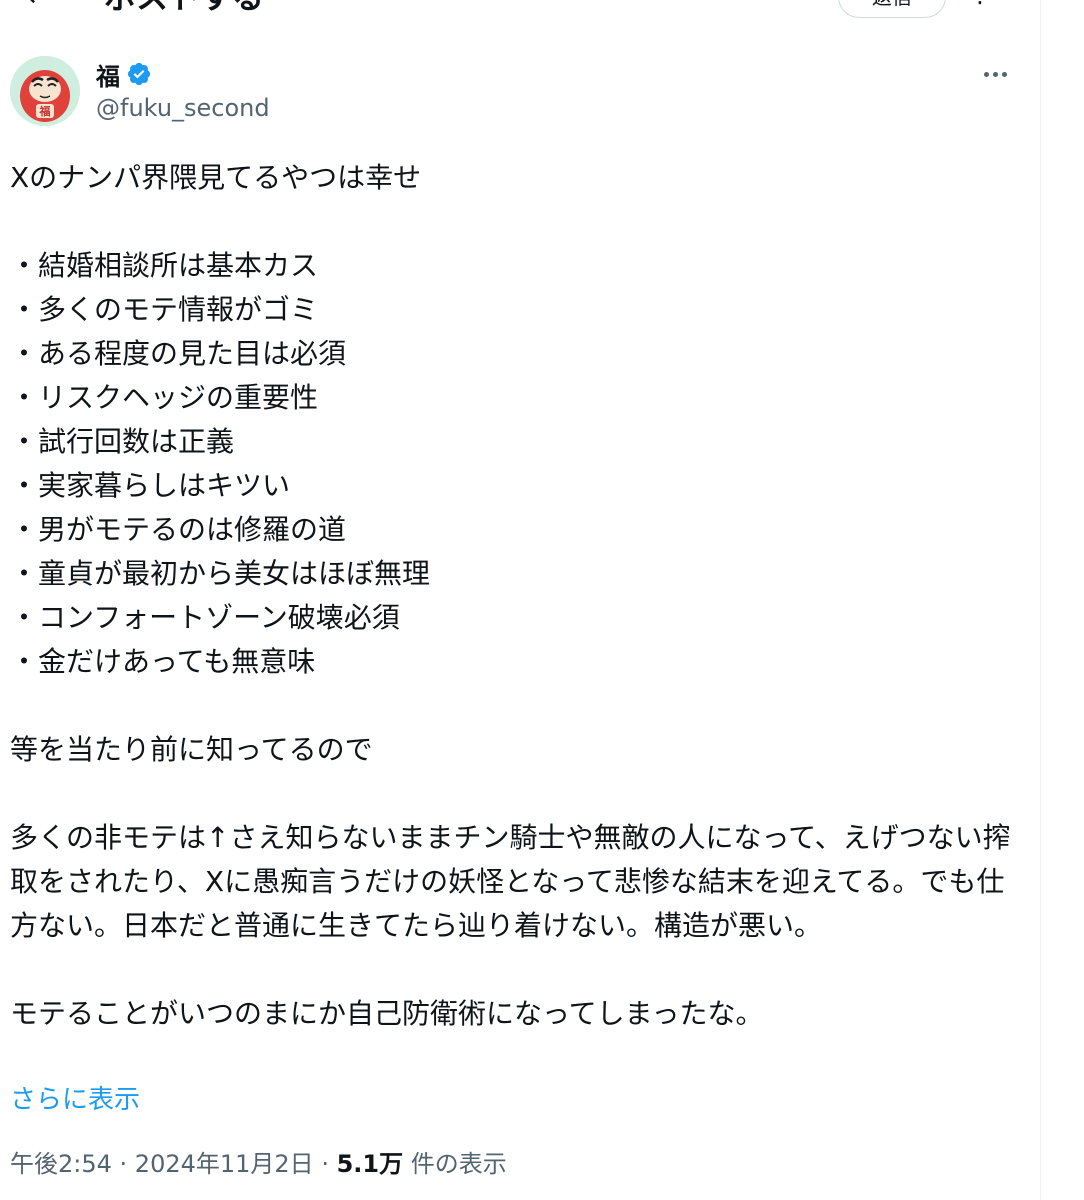  What do you see at coordinates (163, 661) in the screenshot?
I see `list-item: ・金だけあっても無意味` at bounding box center [163, 661].